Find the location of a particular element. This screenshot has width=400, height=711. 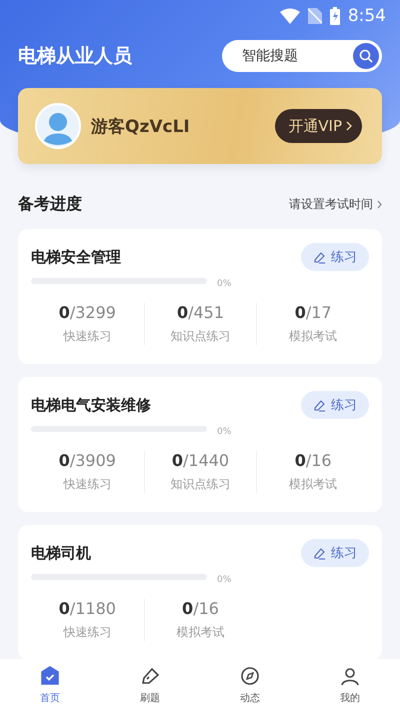

no-sim-icon is located at coordinates (315, 16).